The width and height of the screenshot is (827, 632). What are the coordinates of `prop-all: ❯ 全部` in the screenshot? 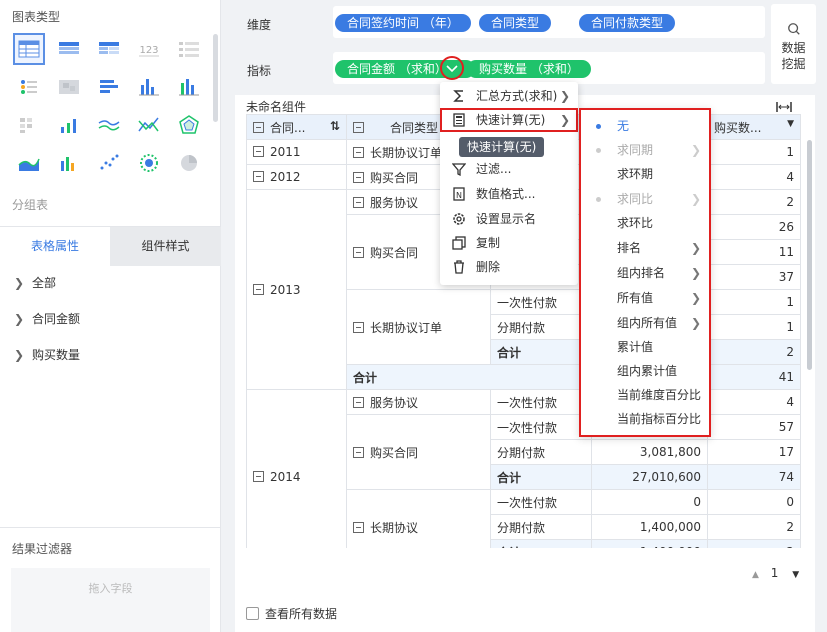 It's located at (35, 283).